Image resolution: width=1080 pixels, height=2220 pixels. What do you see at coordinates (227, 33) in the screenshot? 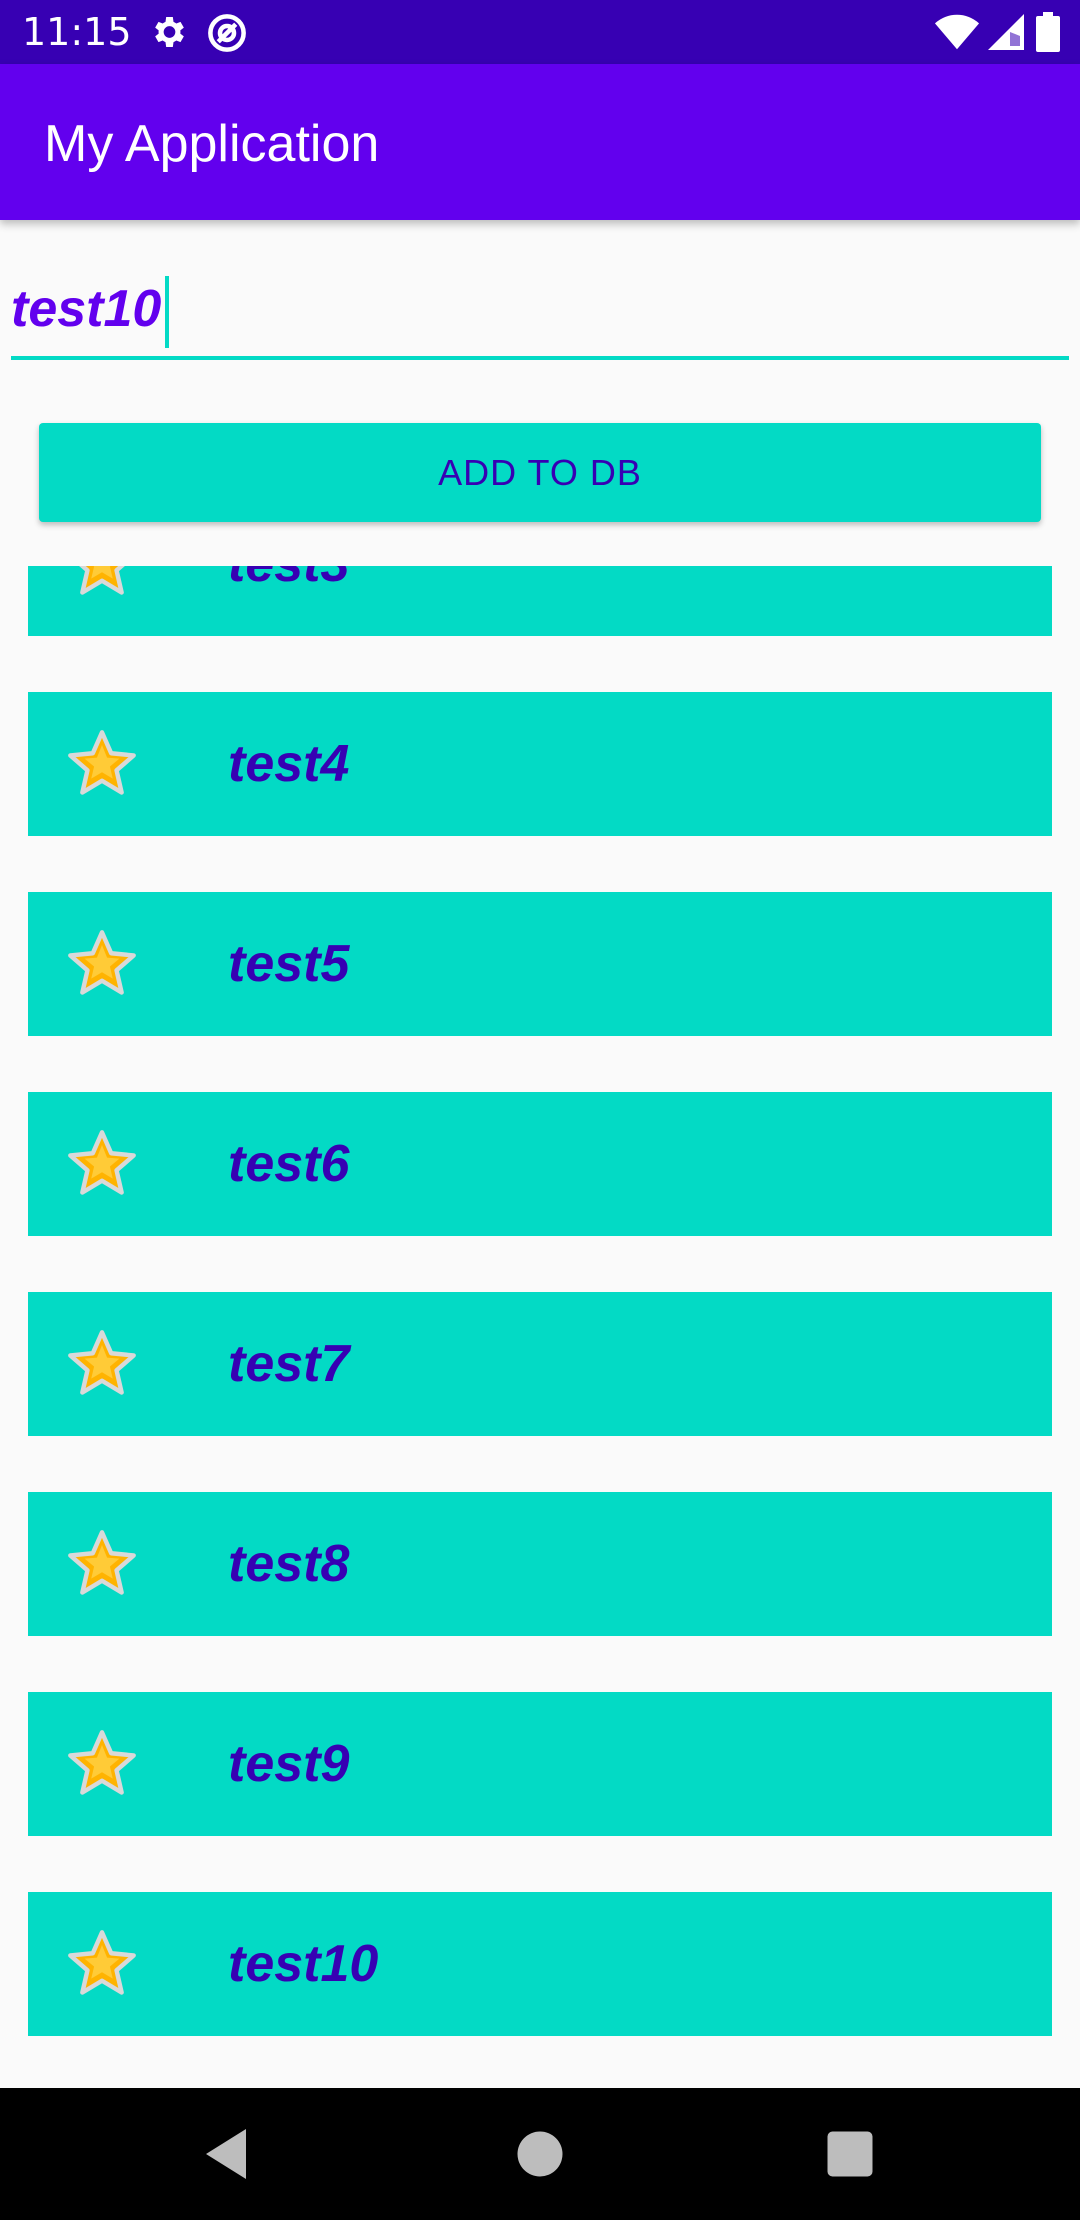
I see `at-sign-icon` at bounding box center [227, 33].